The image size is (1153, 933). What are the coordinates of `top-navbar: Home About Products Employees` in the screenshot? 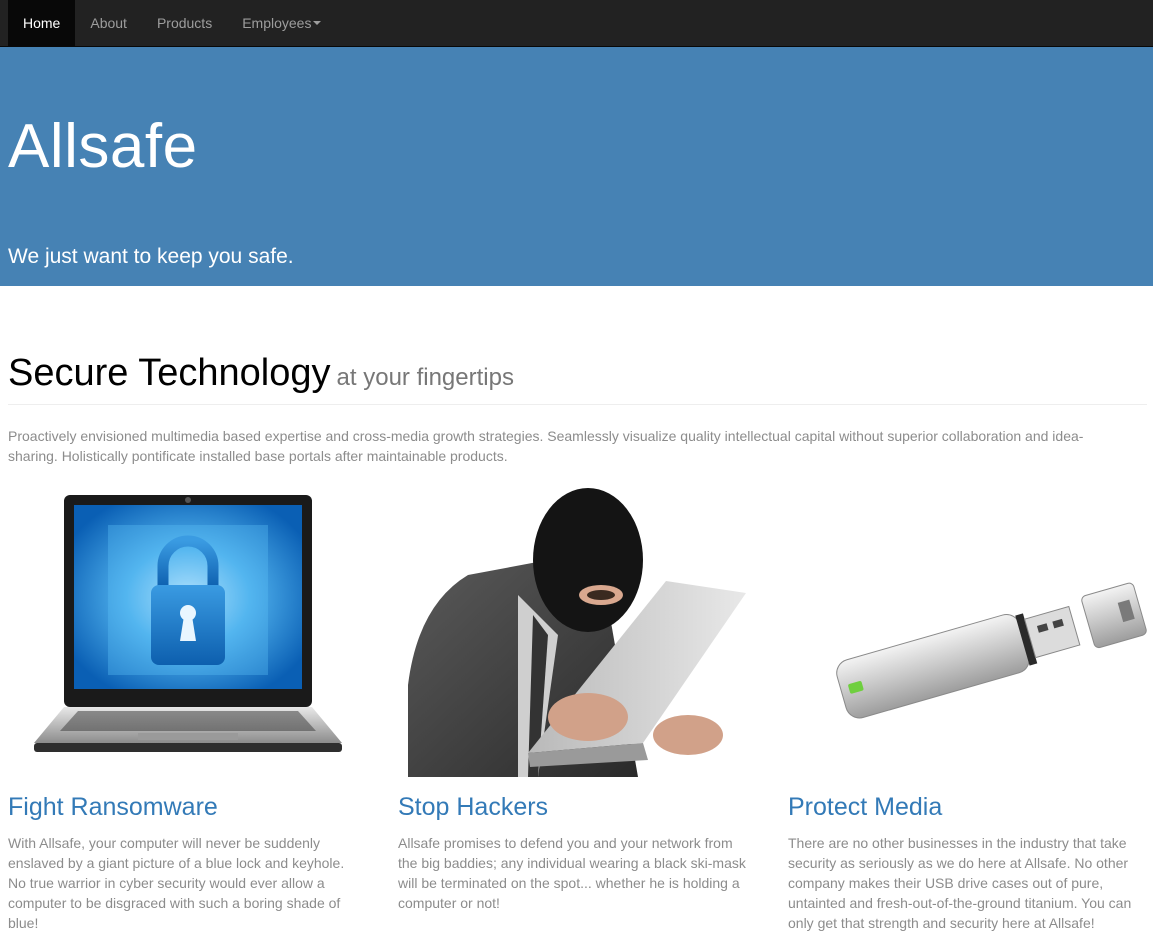 It's located at (576, 23).